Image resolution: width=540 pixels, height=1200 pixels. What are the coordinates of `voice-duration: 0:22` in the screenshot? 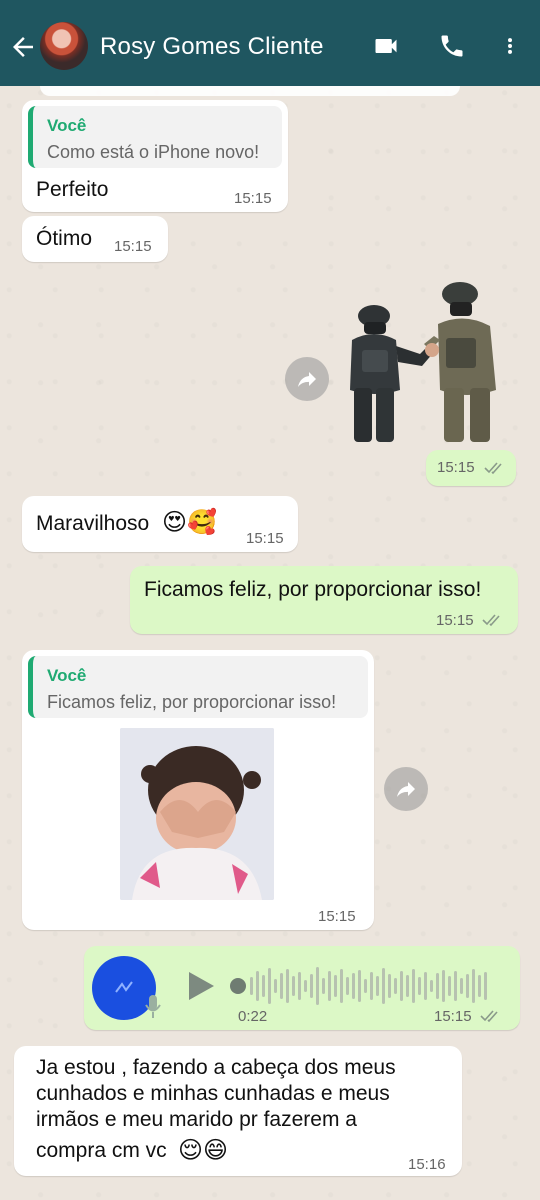 It's located at (253, 1016).